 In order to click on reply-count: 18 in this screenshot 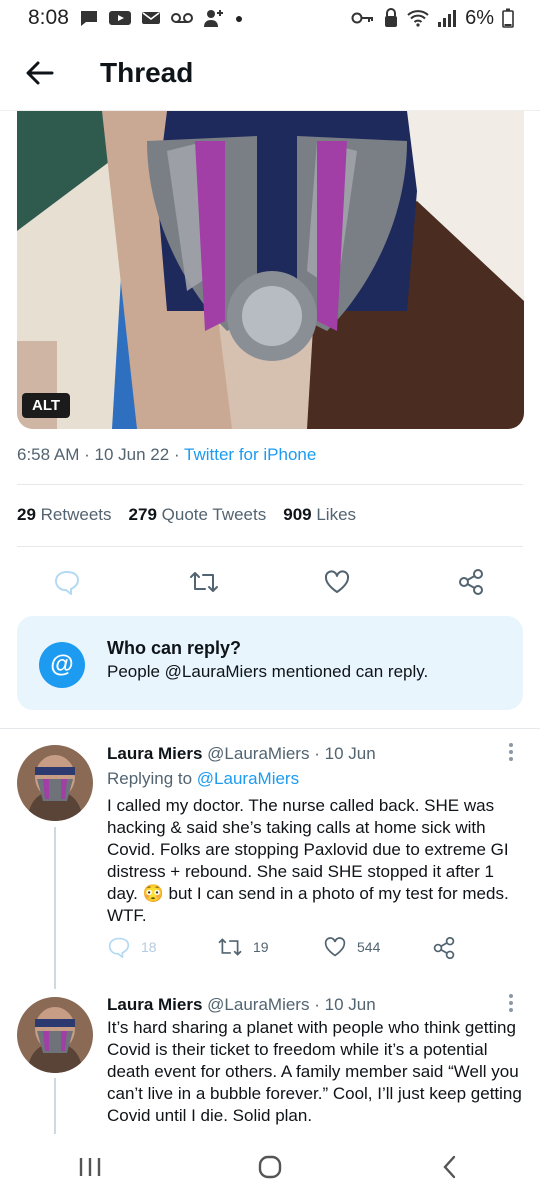, I will do `click(149, 947)`.